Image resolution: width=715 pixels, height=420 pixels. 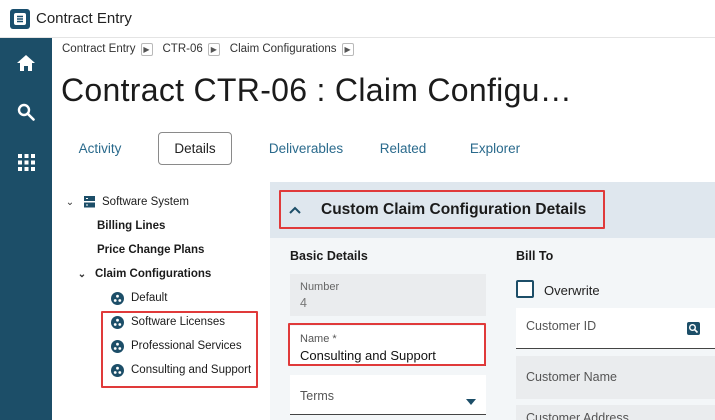 I want to click on app-logo-icon, so click(x=20, y=18).